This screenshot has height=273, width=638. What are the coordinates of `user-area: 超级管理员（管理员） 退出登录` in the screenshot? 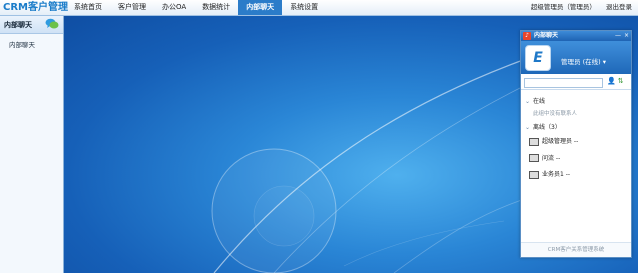 It's located at (577, 7).